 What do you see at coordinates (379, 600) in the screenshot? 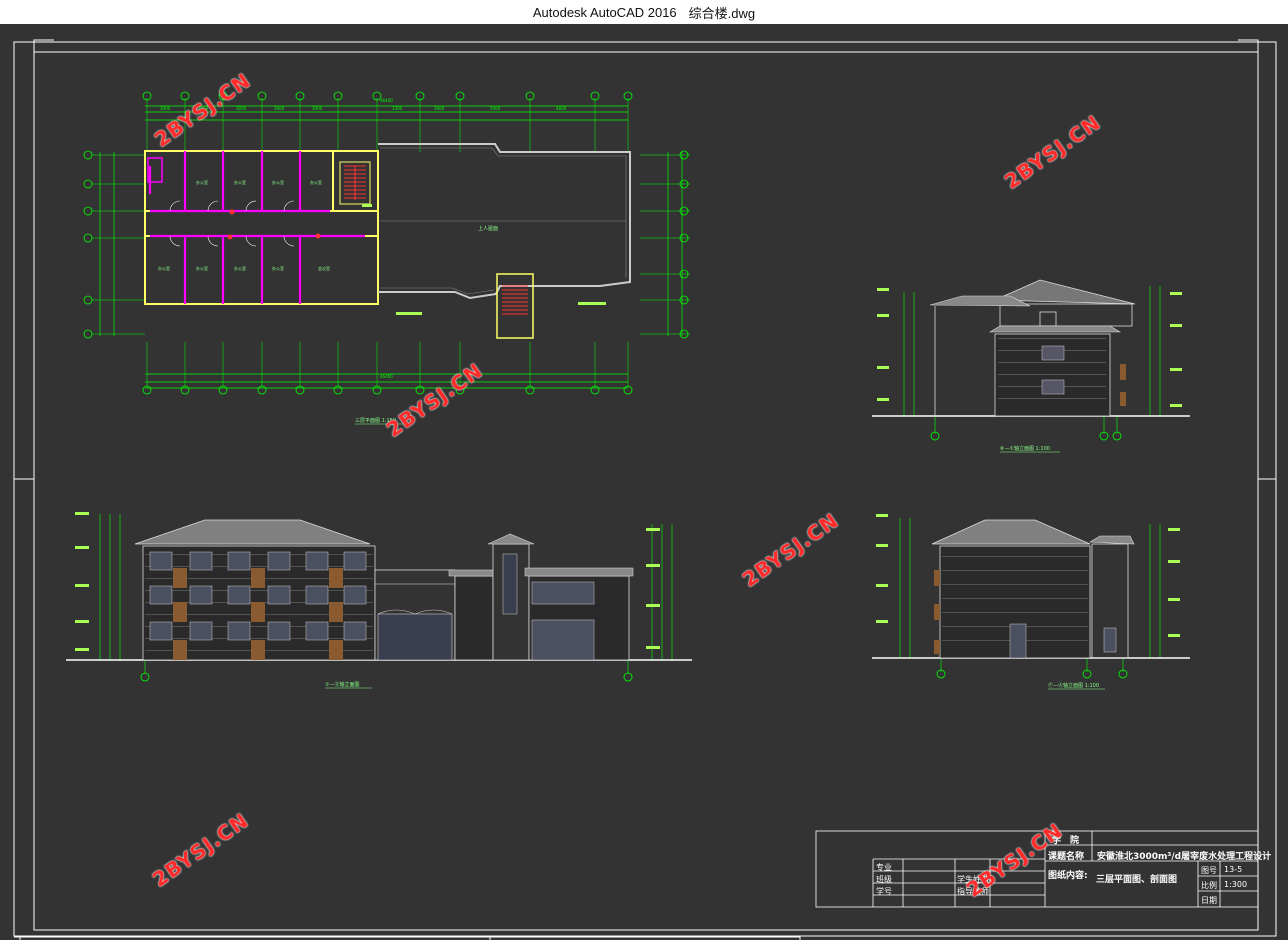
I see `front-elevation: ①—⑫轴立面图` at bounding box center [379, 600].